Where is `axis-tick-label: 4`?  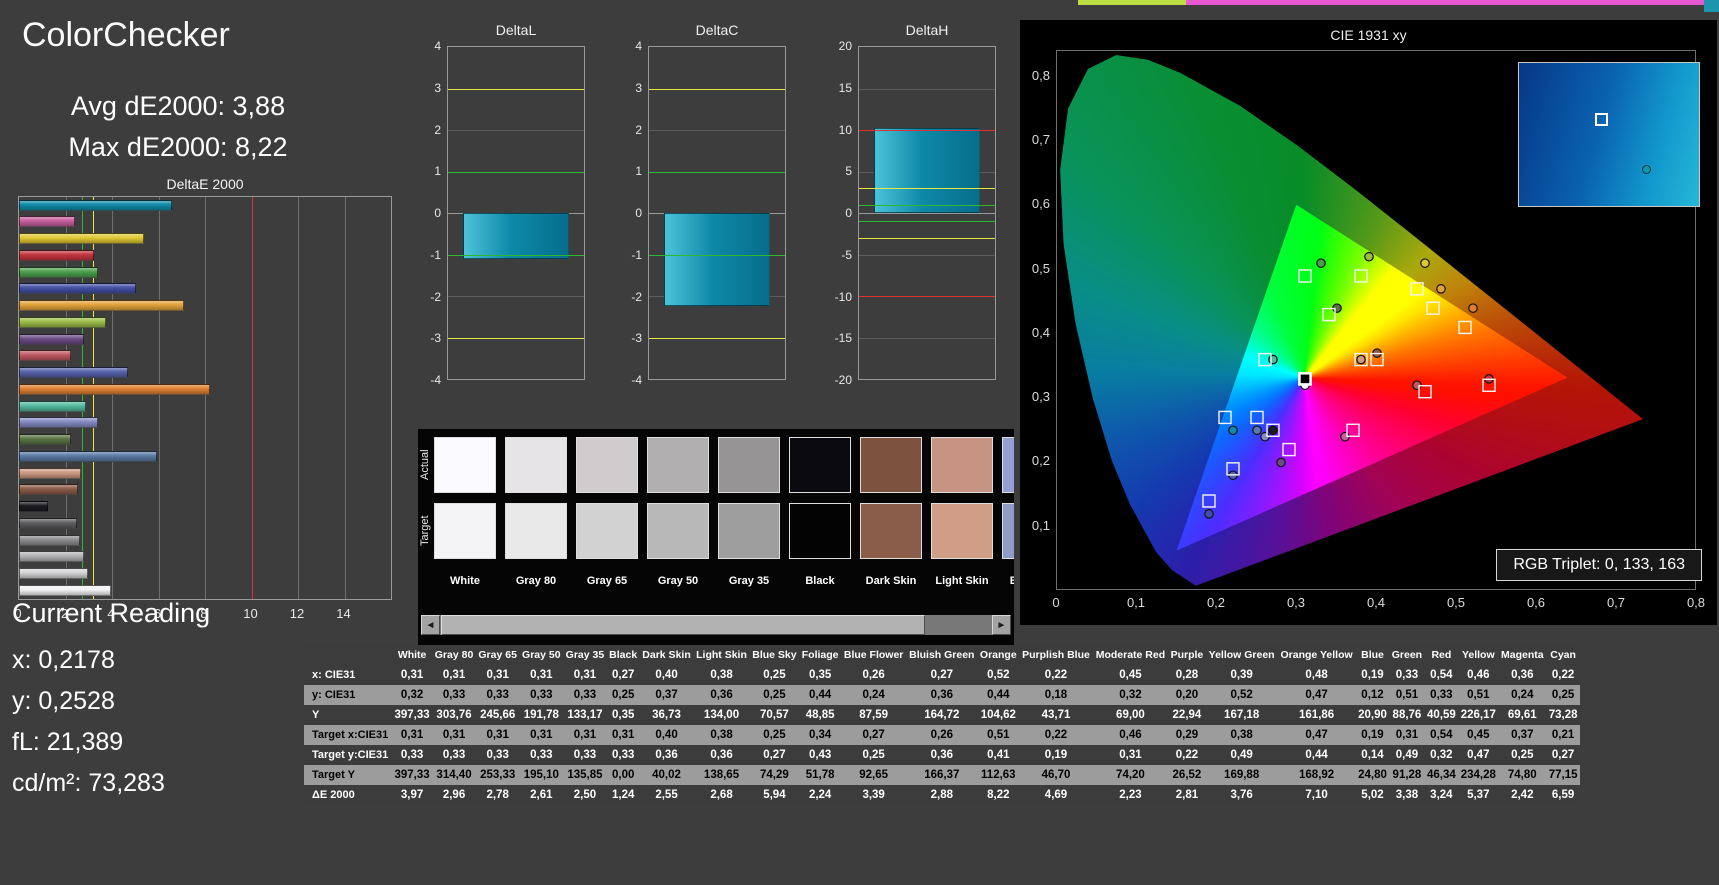 axis-tick-label: 4 is located at coordinates (437, 46).